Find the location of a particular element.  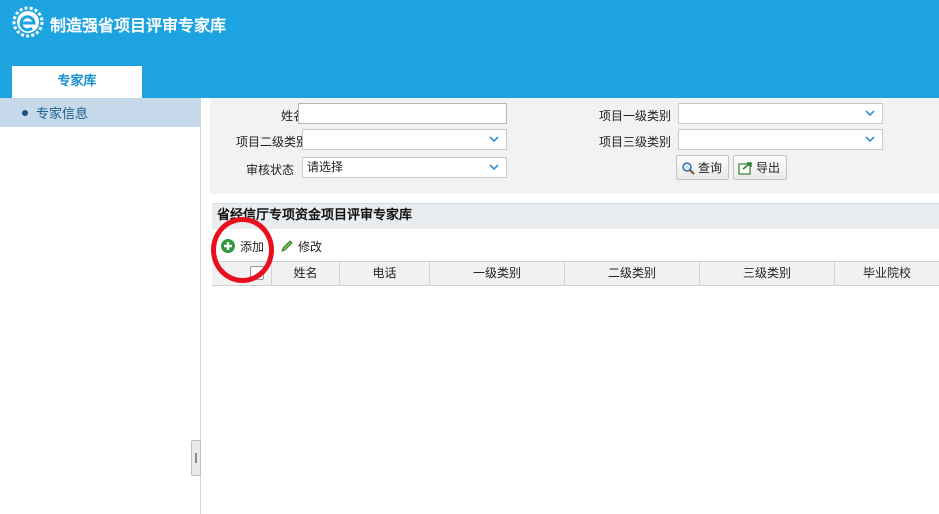

column-header: 电话 is located at coordinates (385, 273).